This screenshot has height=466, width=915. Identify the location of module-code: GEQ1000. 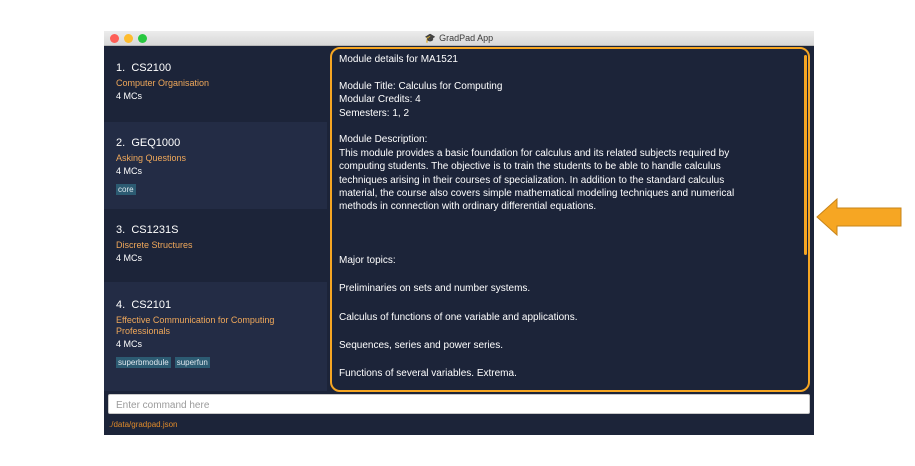
(156, 143).